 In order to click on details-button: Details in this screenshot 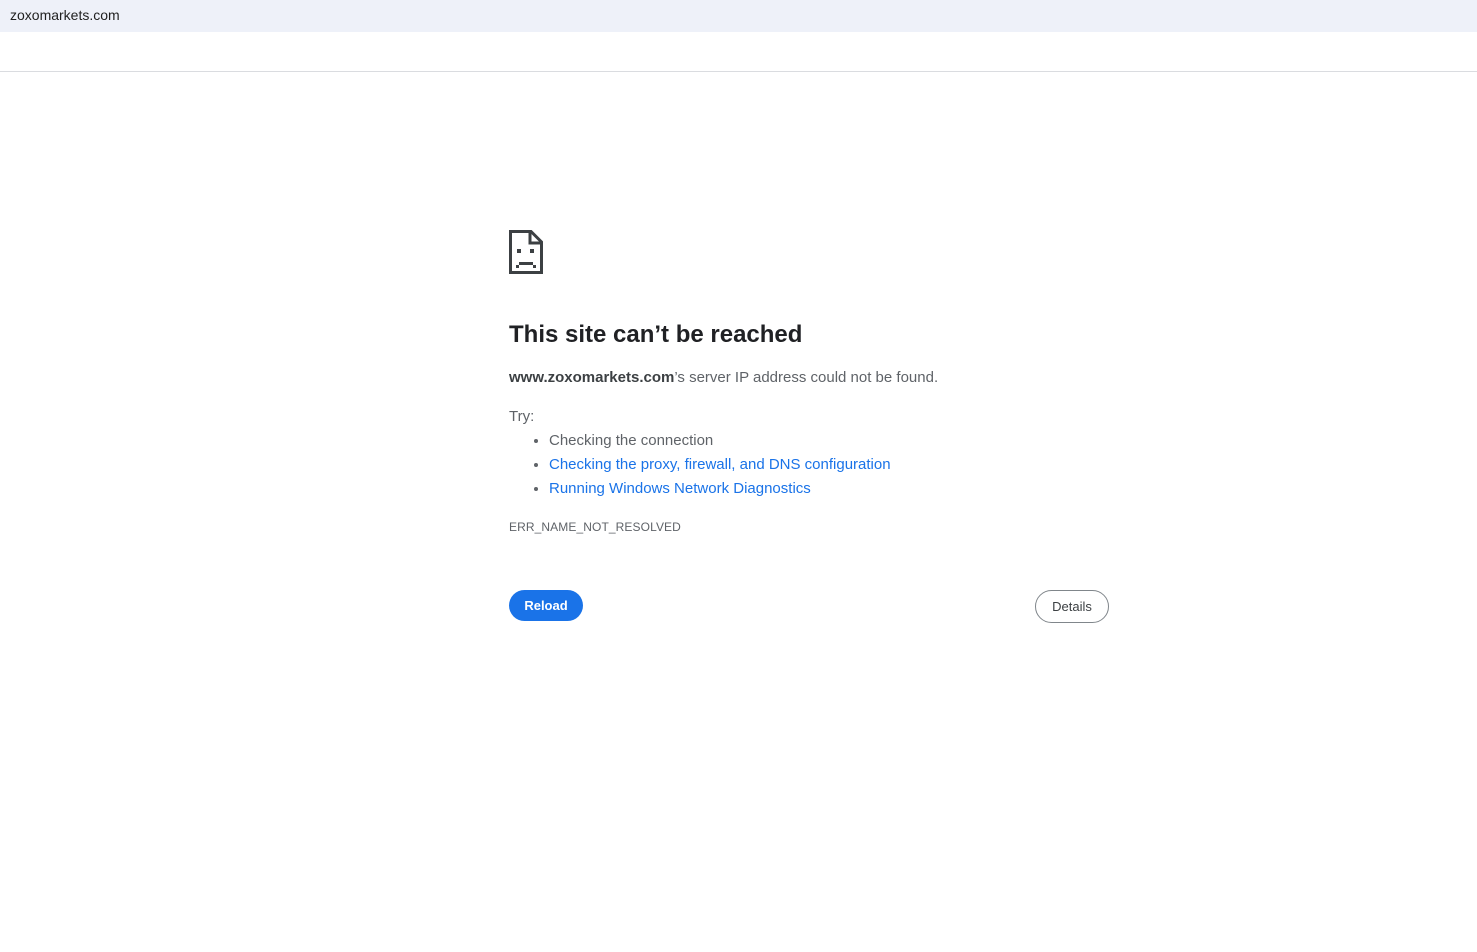, I will do `click(1072, 606)`.